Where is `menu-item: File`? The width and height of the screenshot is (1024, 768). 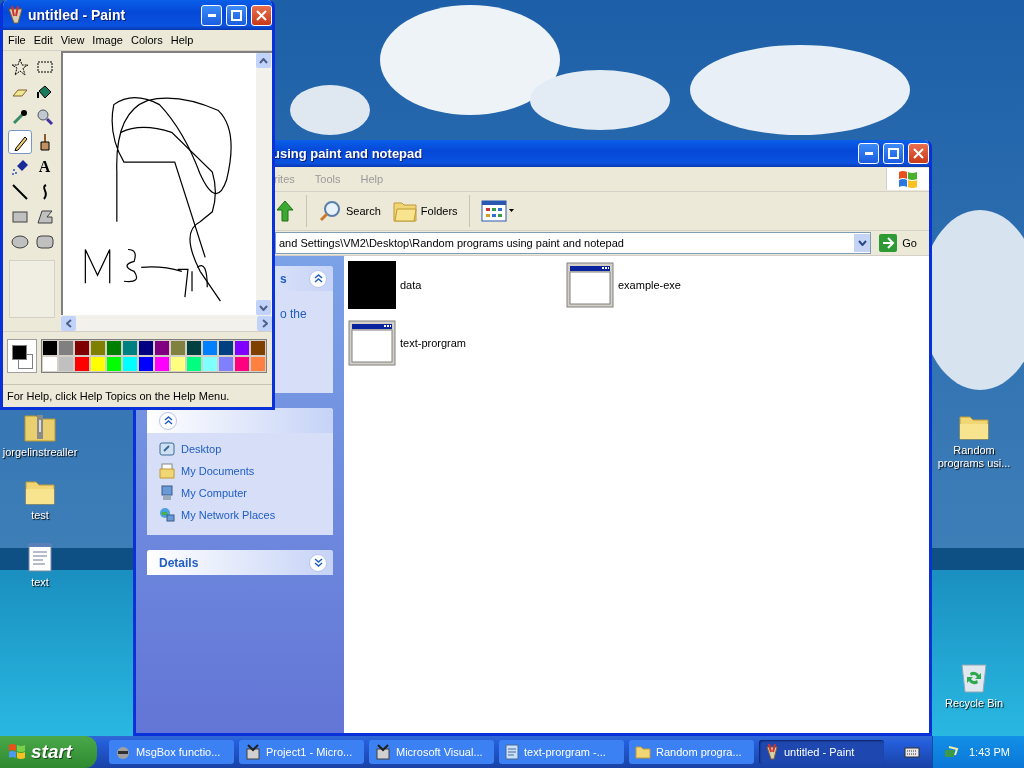 menu-item: File is located at coordinates (17, 40).